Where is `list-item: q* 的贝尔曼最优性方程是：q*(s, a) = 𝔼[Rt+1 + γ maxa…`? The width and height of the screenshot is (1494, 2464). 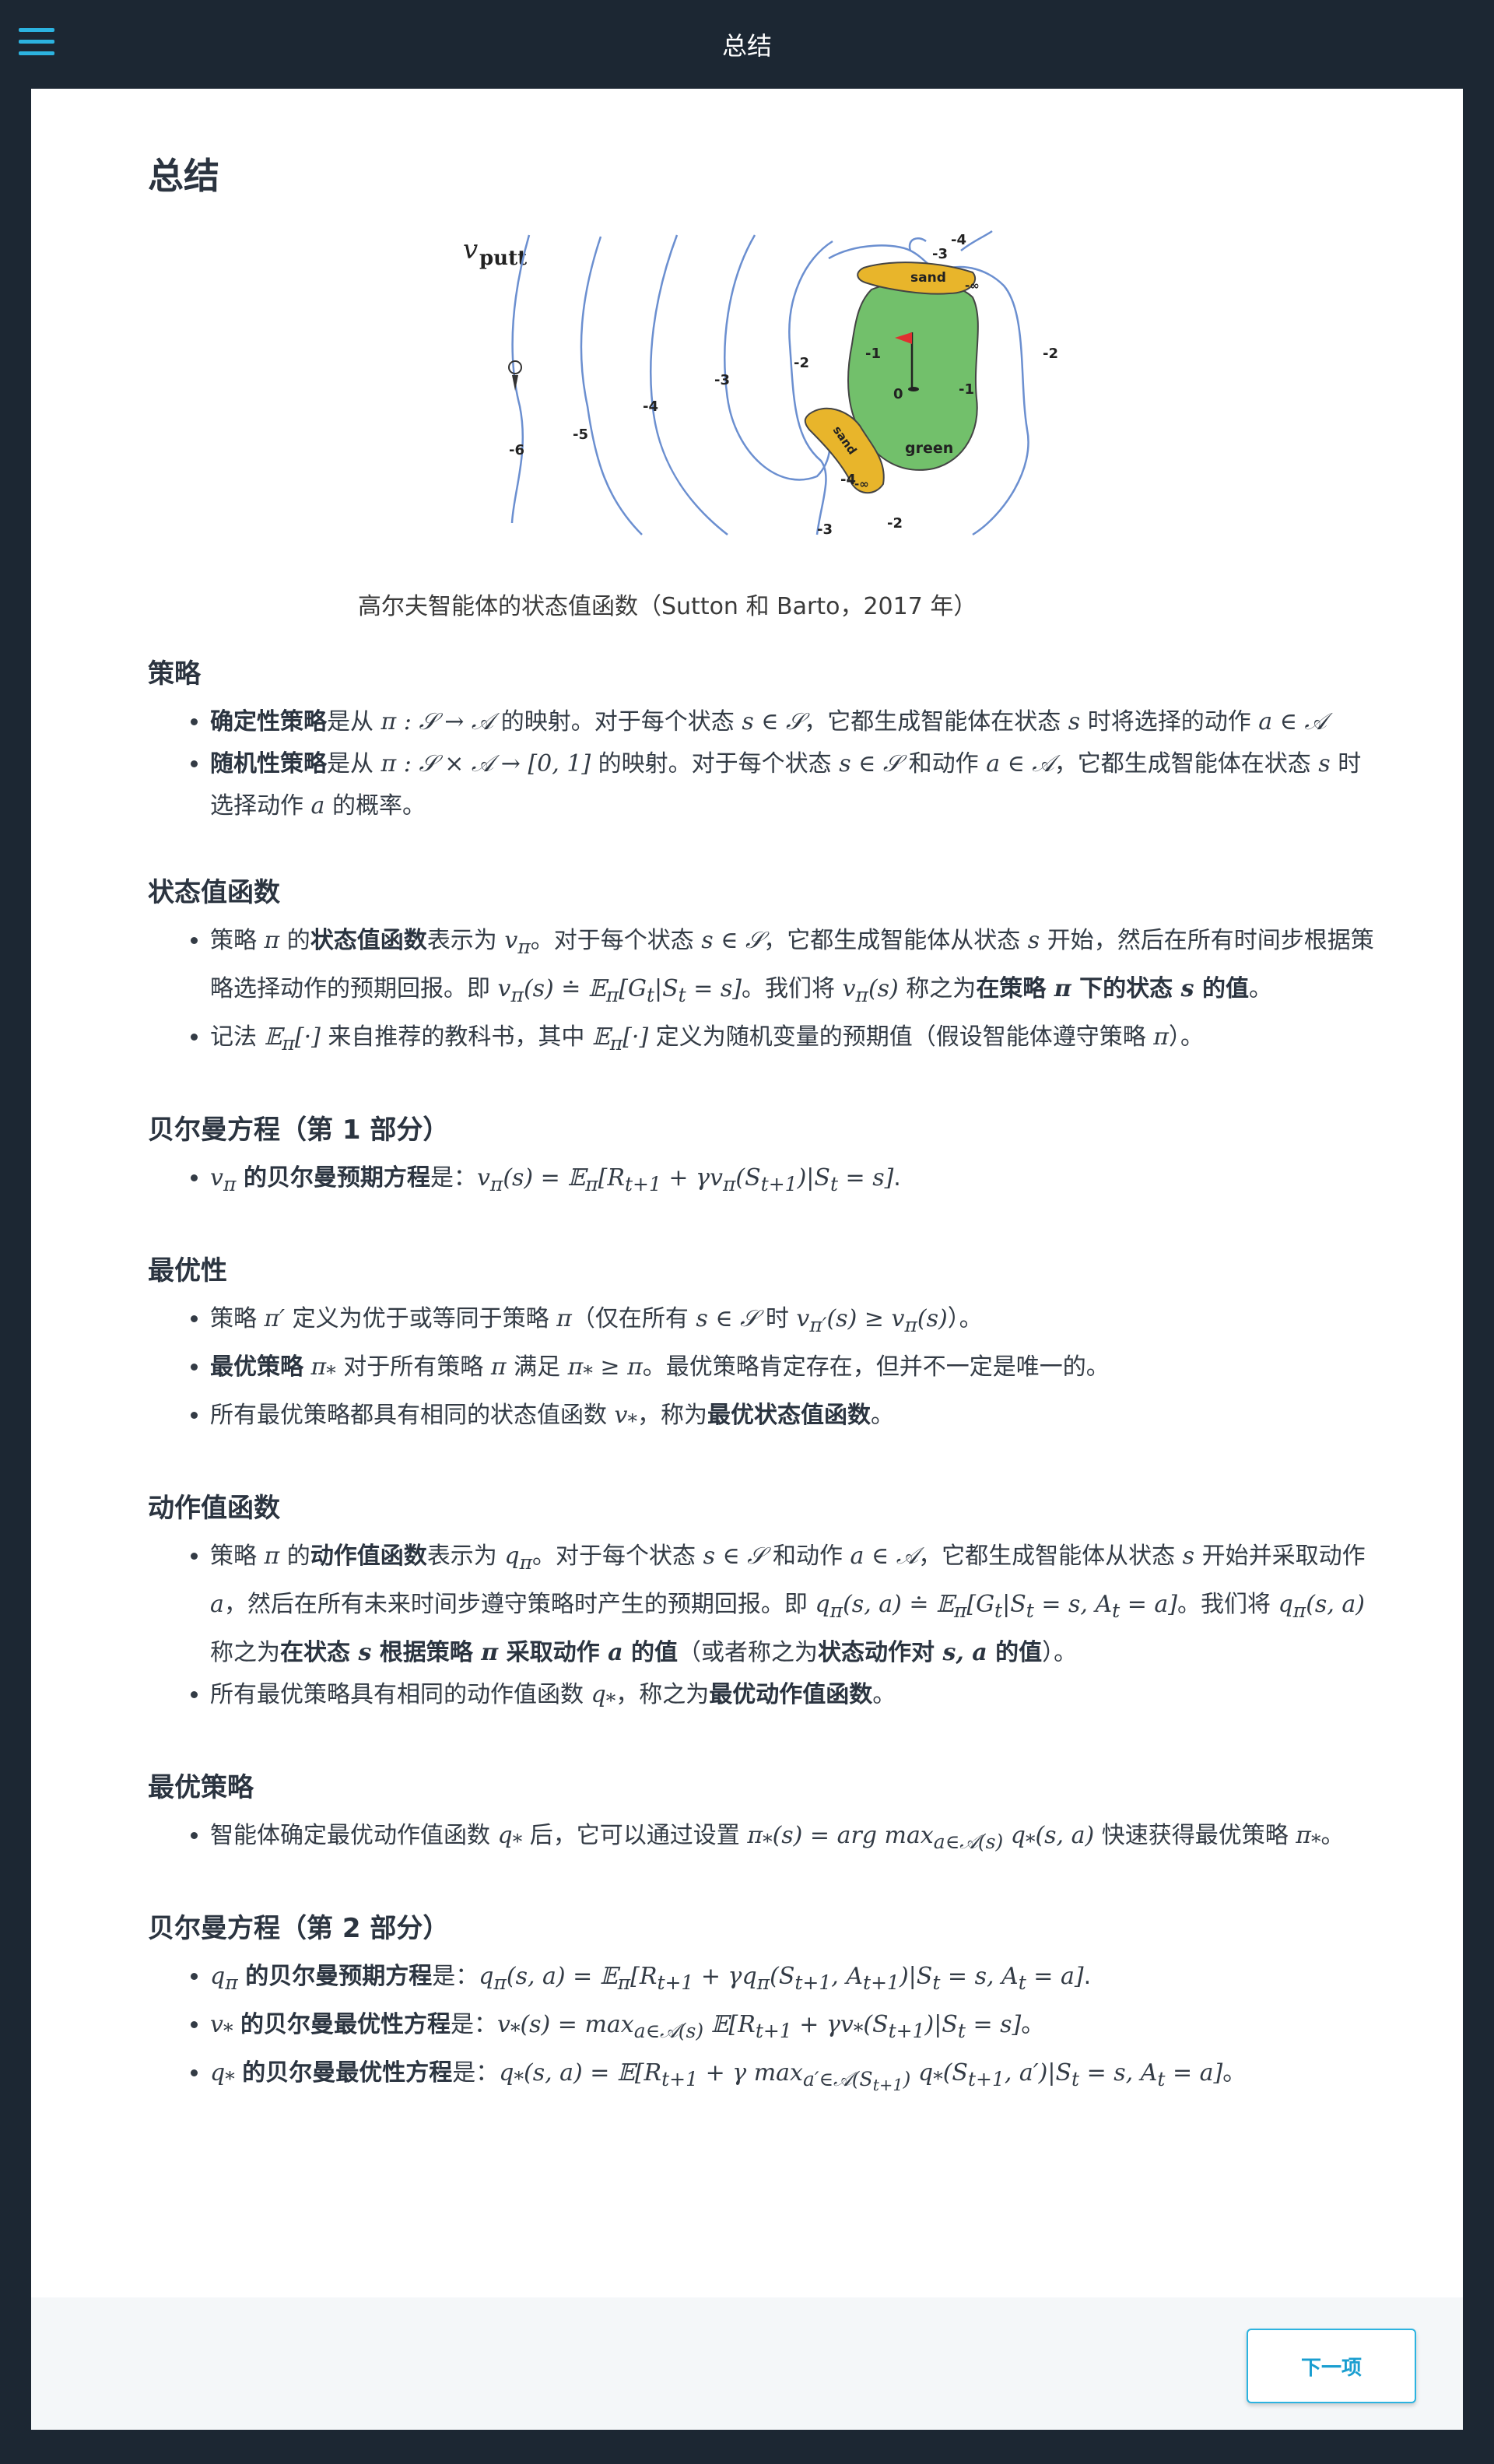 list-item: q* 的贝尔曼最优性方程是：q*(s, a) = 𝔼[Rt+1 + γ maxa… is located at coordinates (793, 2079).